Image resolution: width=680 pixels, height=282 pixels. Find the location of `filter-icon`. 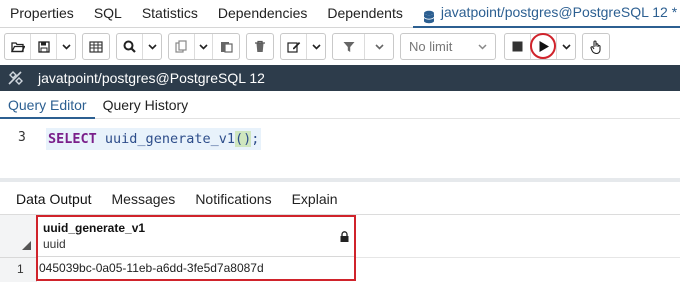

filter-icon is located at coordinates (348, 46).